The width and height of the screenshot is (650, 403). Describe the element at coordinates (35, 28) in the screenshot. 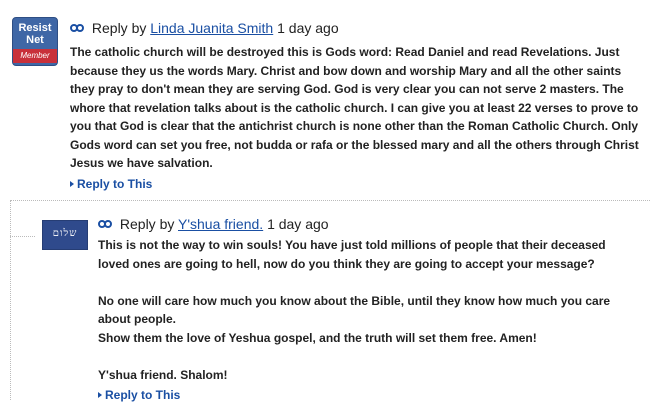

I see `avatar-logo-line1: Resist` at that location.